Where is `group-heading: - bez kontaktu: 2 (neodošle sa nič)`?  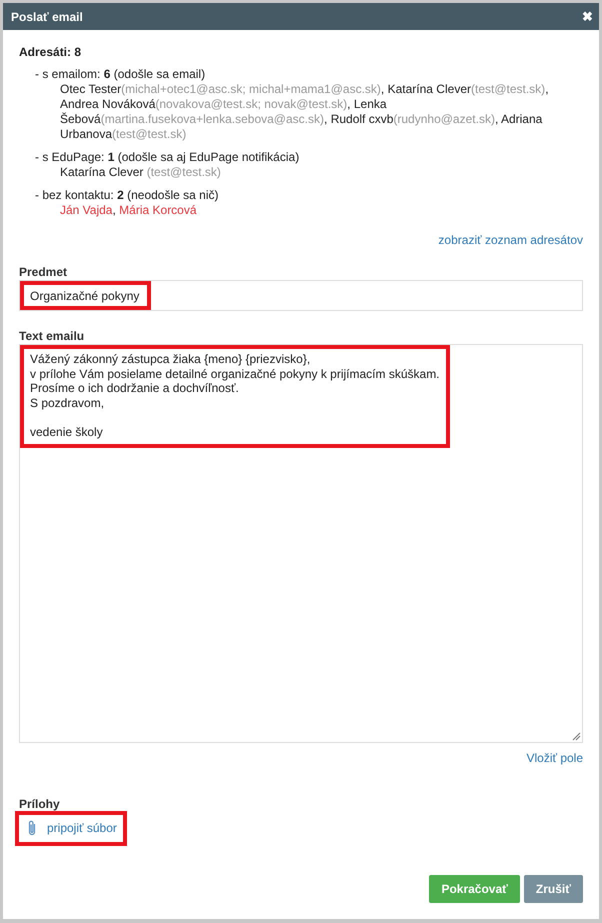 group-heading: - bez kontaktu: 2 (neodošle sa nič) is located at coordinates (127, 195).